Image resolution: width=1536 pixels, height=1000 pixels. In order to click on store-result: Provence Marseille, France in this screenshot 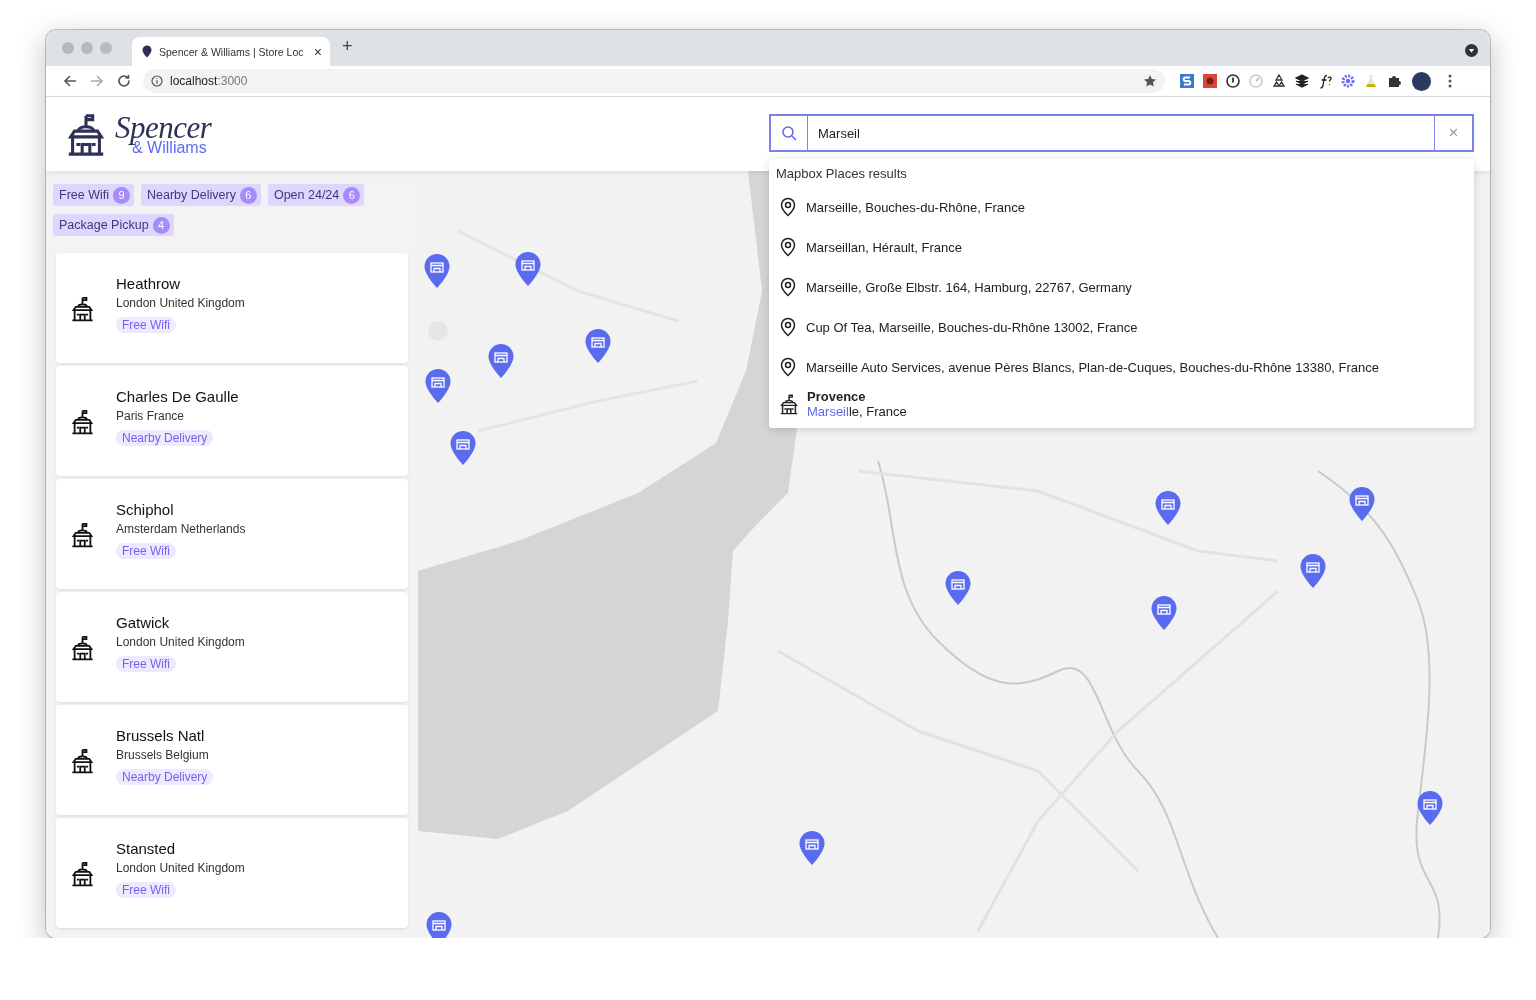, I will do `click(1121, 405)`.